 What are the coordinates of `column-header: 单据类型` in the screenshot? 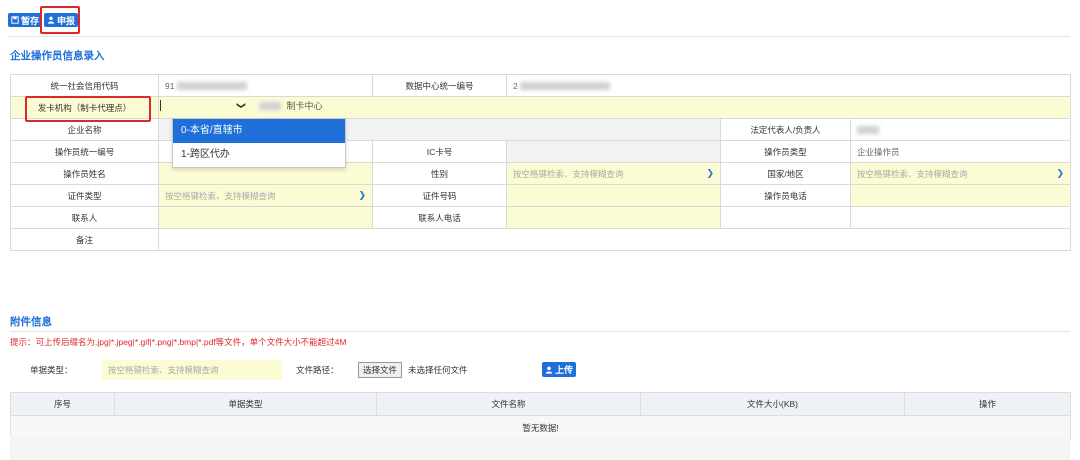 It's located at (245, 404).